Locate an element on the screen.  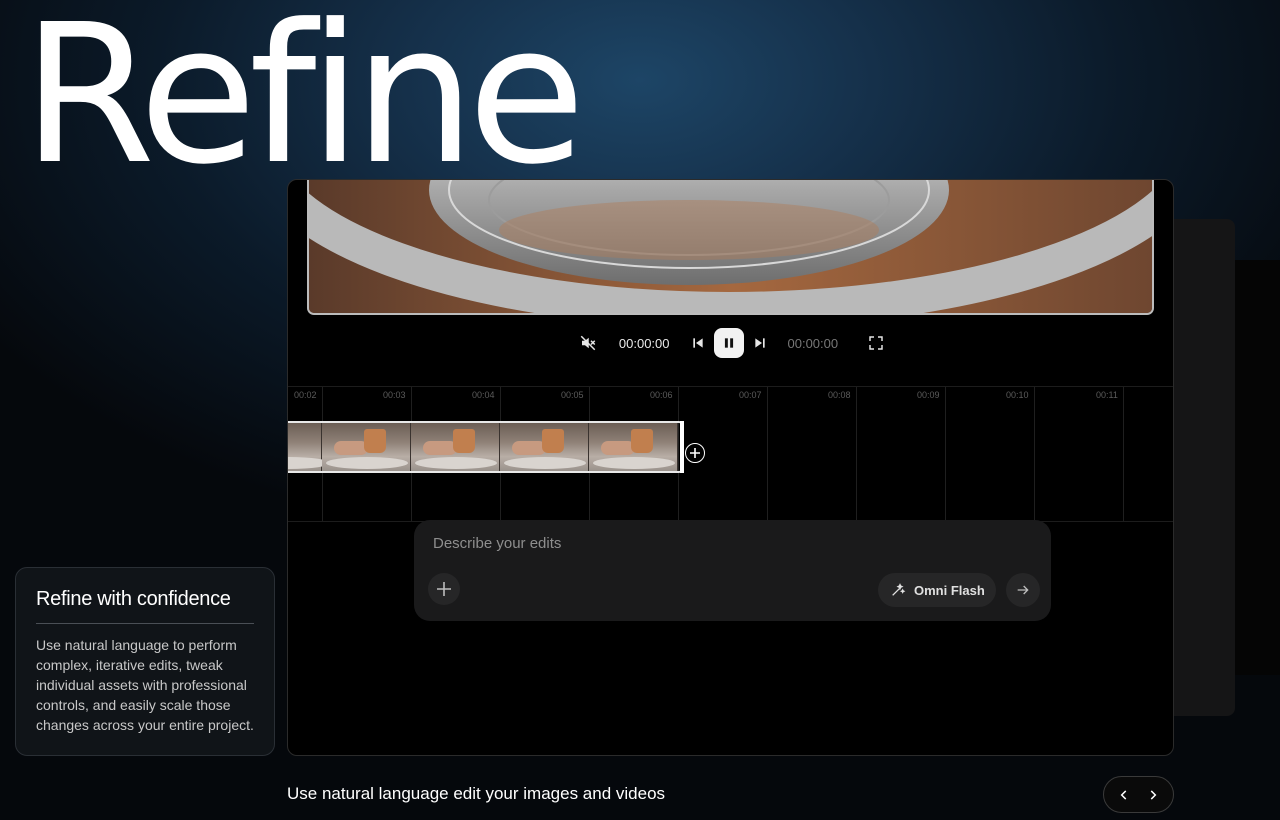
feature-card-divider is located at coordinates (145, 623).